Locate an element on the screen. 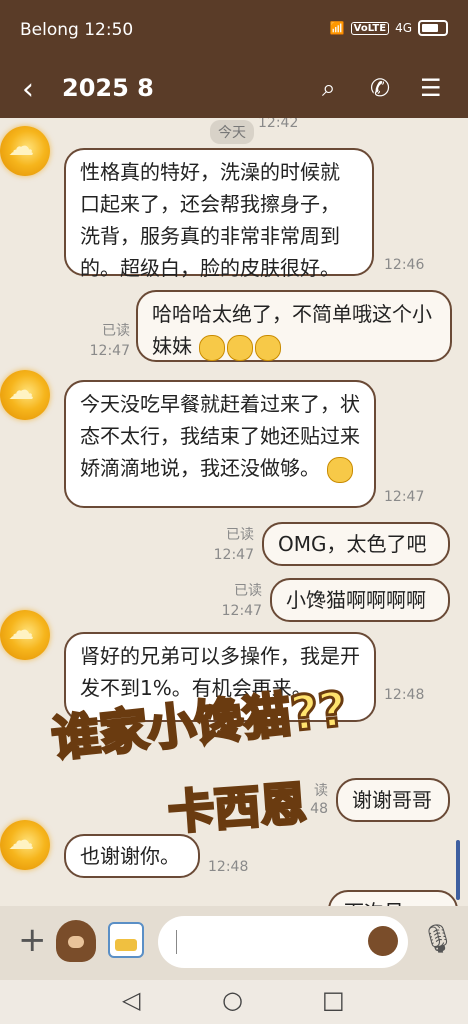  message-input is located at coordinates (283, 942).